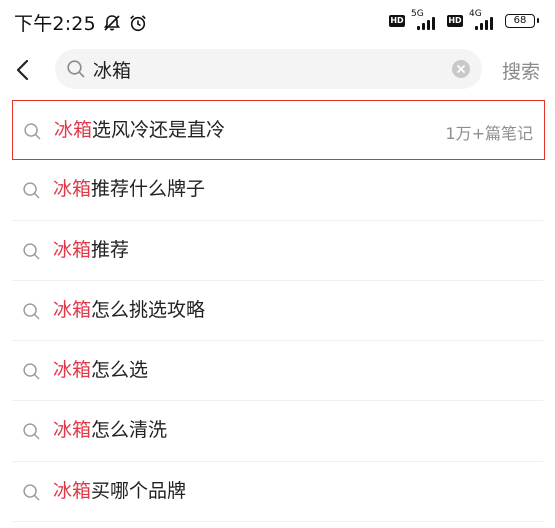  I want to click on suggestion-item: 冰箱选风冷还是直冷 1万+篇笔记, so click(278, 130).